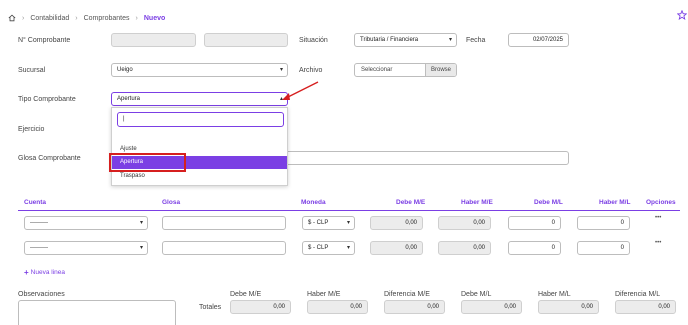  I want to click on total-haber-me-label: Haber M/E, so click(324, 294).